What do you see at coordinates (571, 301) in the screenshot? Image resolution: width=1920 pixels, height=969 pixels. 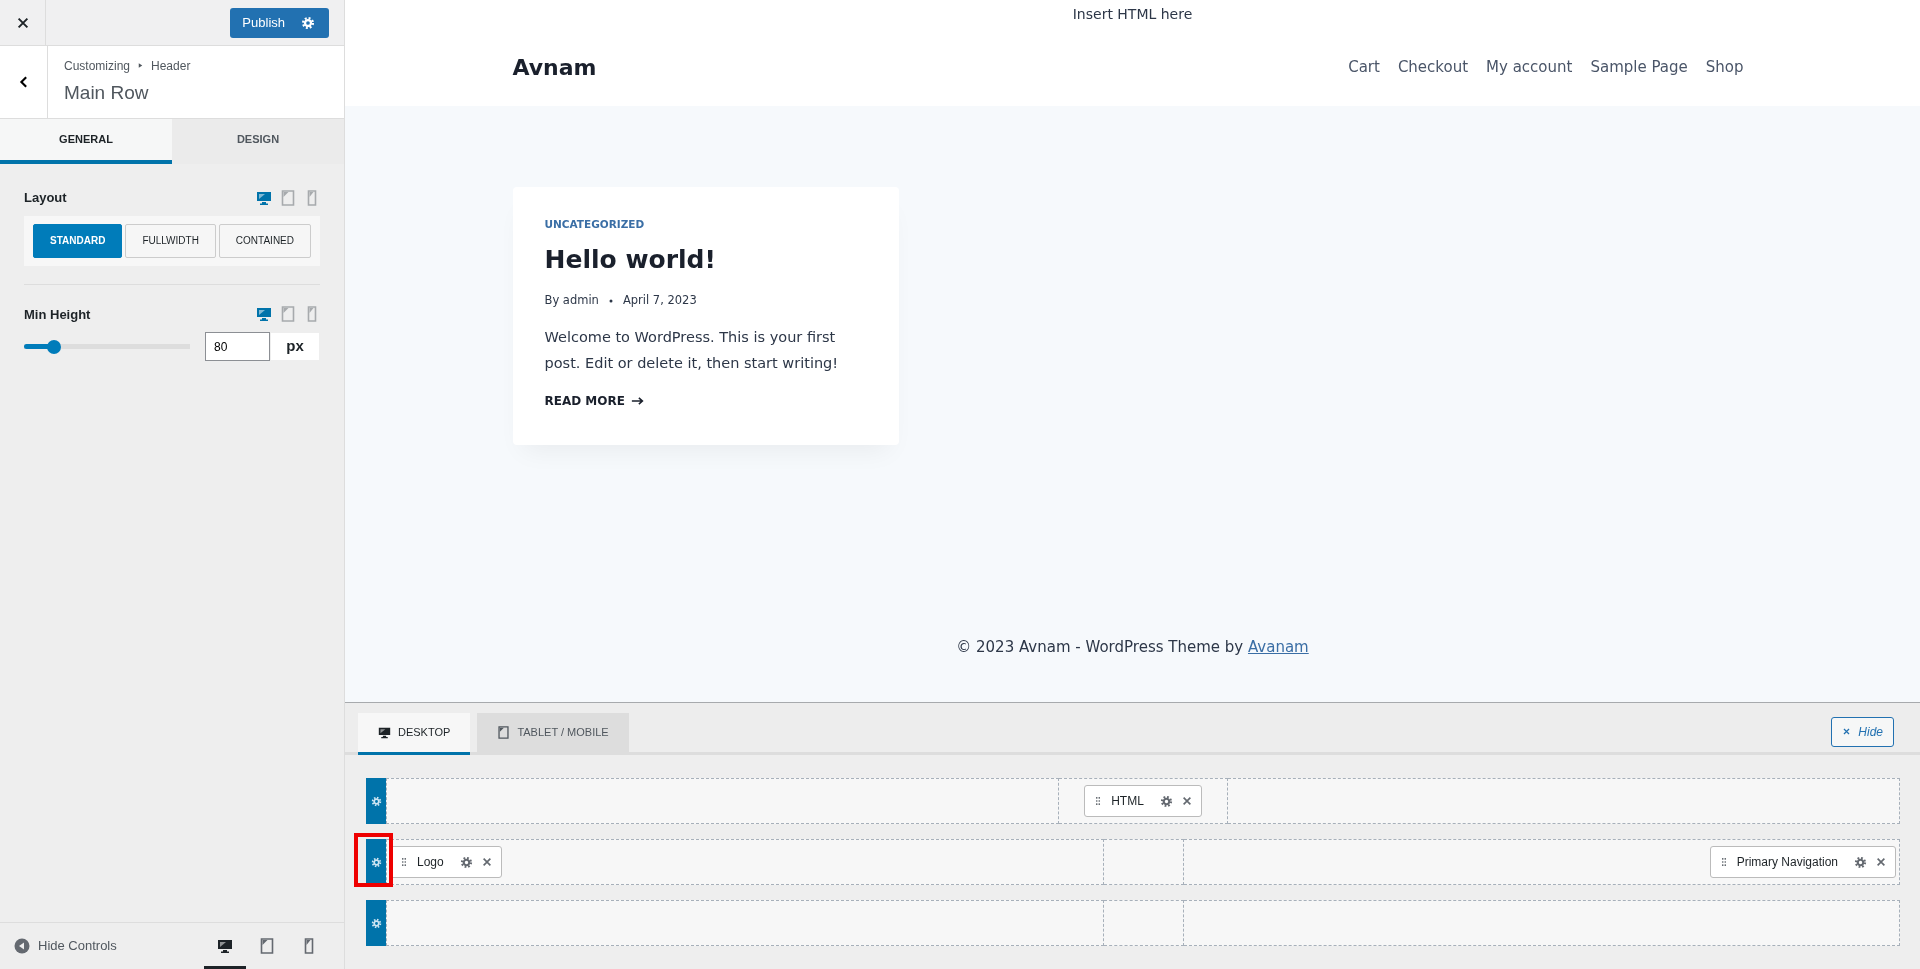 I see `post-author: By admin` at bounding box center [571, 301].